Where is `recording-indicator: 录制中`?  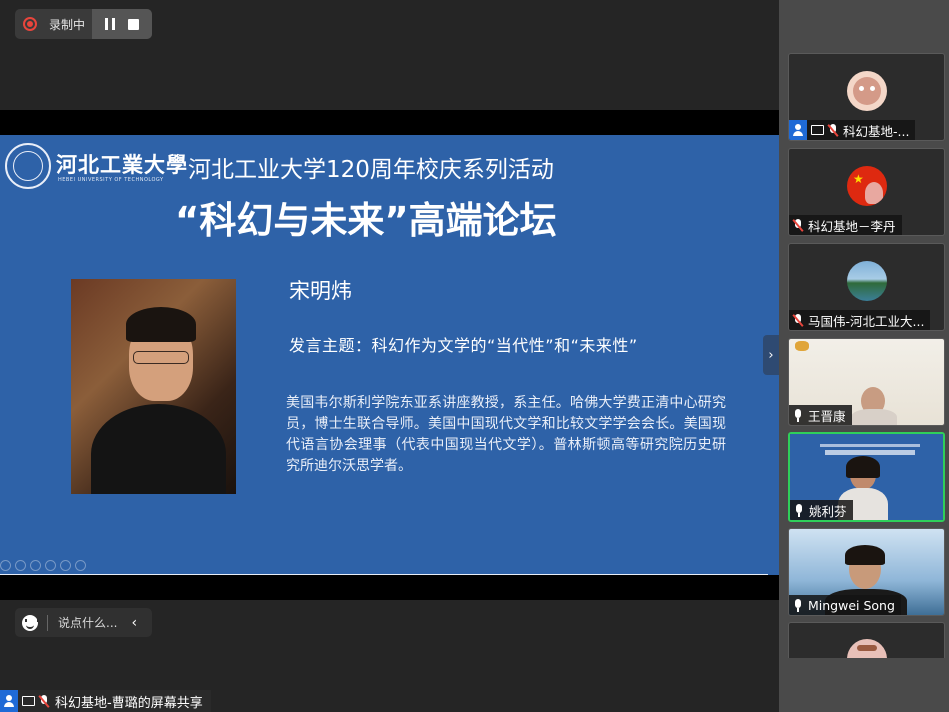
recording-indicator: 录制中 is located at coordinates (83, 24).